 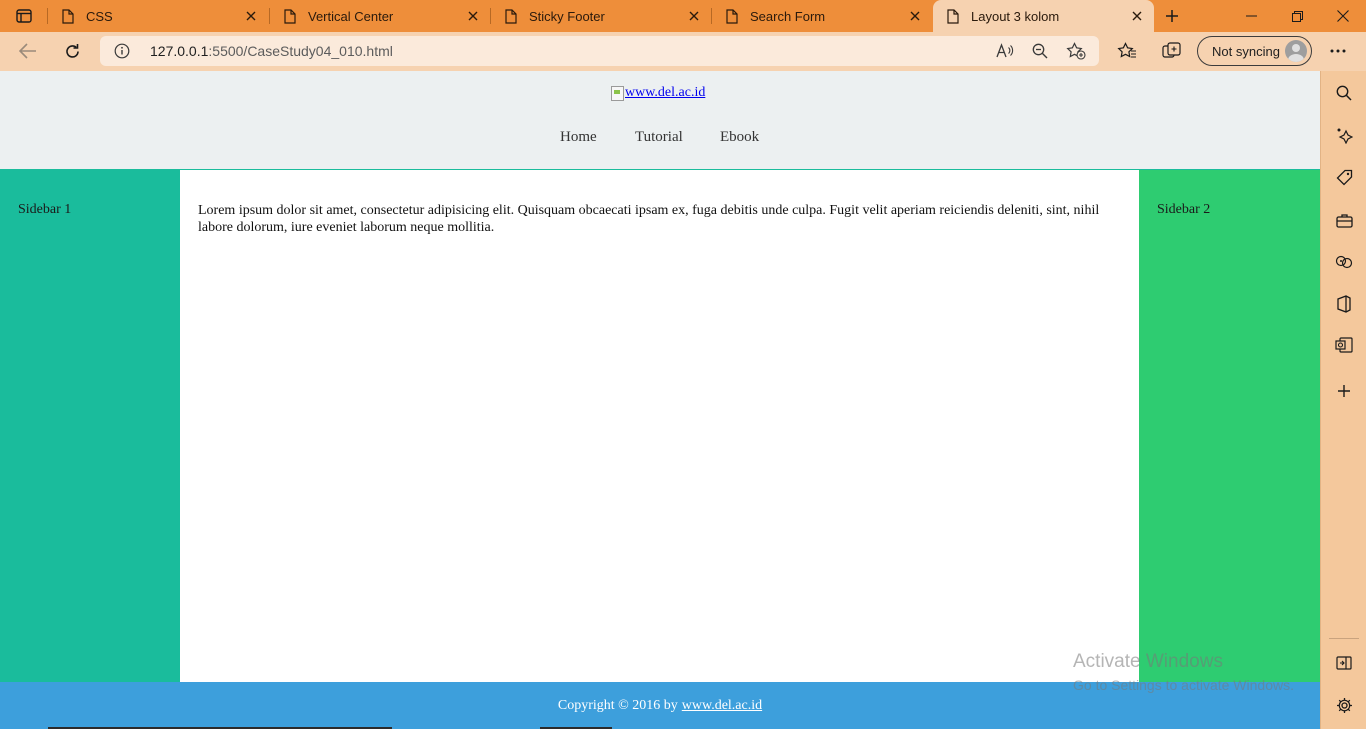 I want to click on footer-copyright: Copyright © 2016 by, so click(x=617, y=705).